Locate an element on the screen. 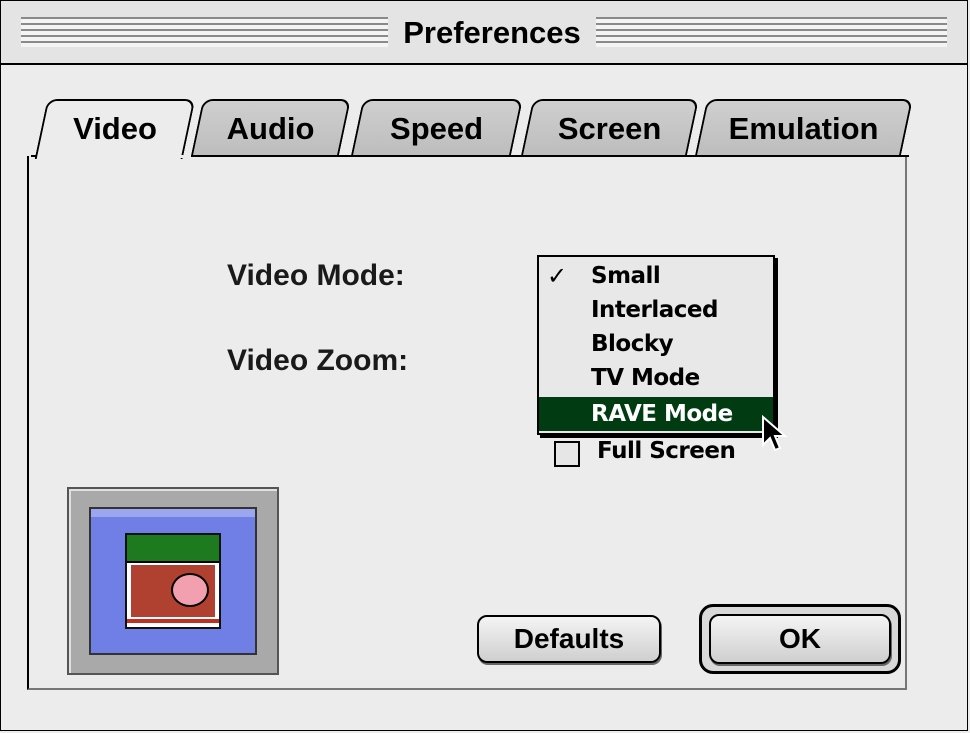  tab-audio-label: Audio is located at coordinates (270, 128).